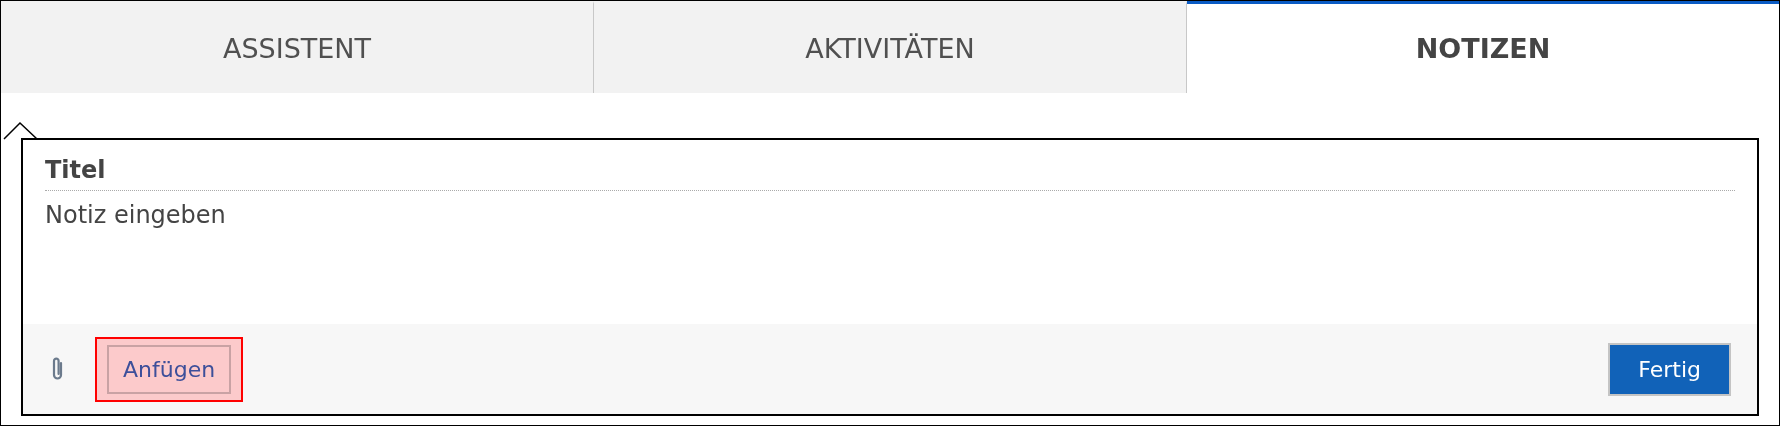  Describe the element at coordinates (890, 47) in the screenshot. I see `tab: AKTIVITÄTEN` at that location.